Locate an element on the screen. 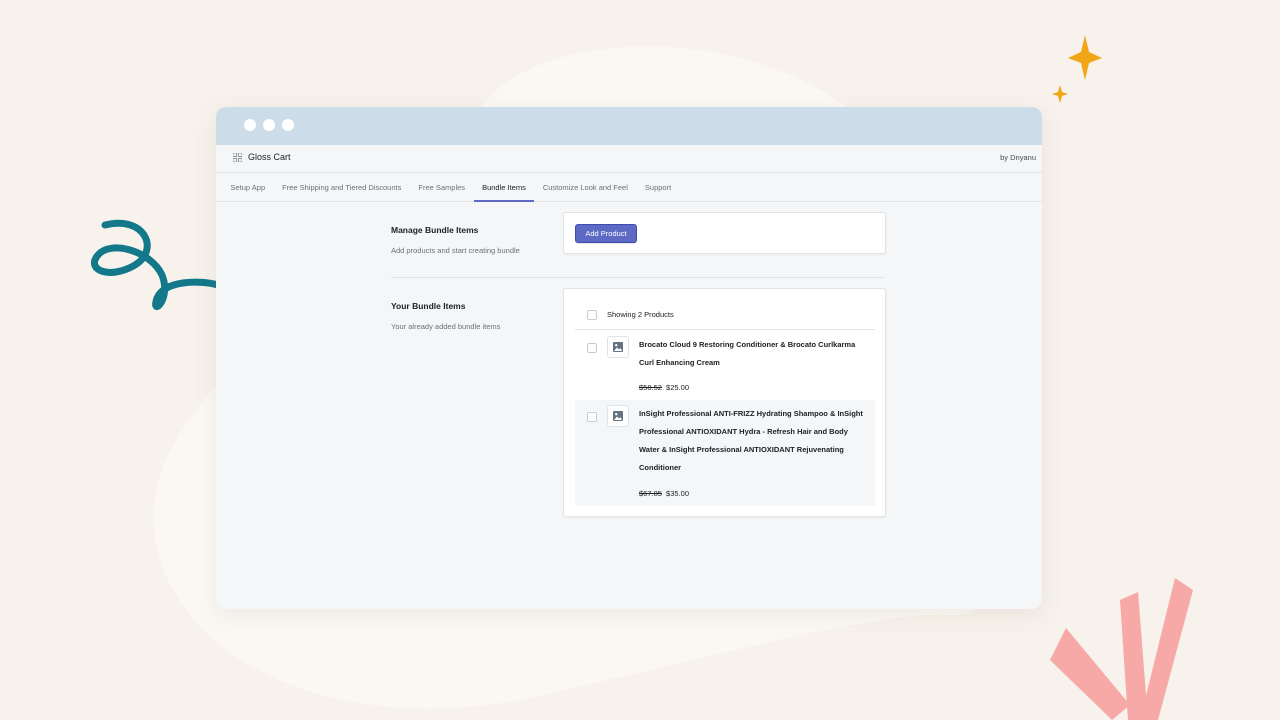  bundle-section-title: Your Bundle Items is located at coordinates (428, 306).